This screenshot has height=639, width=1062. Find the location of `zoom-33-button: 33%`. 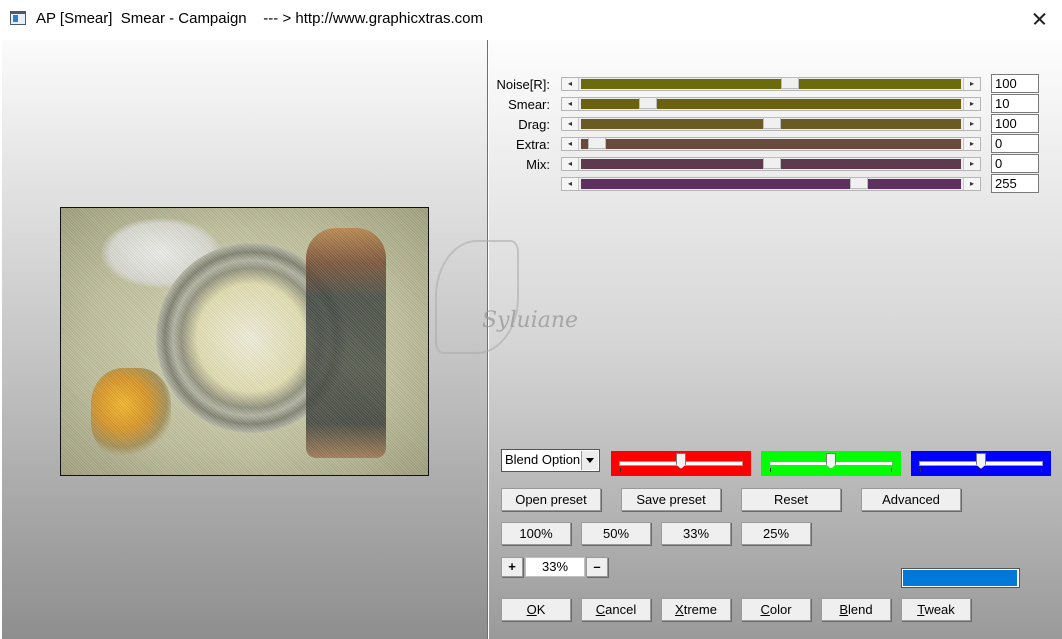

zoom-33-button: 33% is located at coordinates (696, 533).